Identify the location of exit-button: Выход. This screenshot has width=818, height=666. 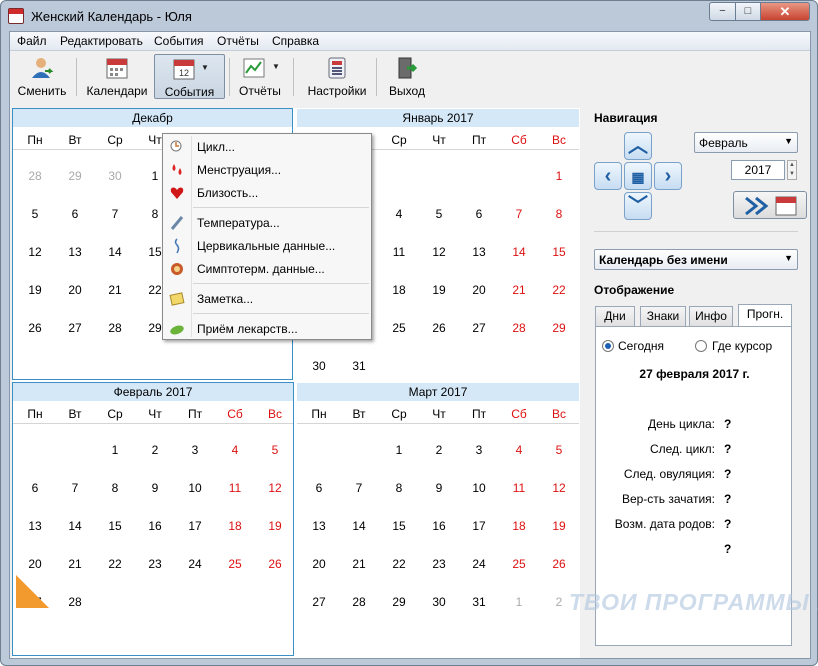
(407, 76).